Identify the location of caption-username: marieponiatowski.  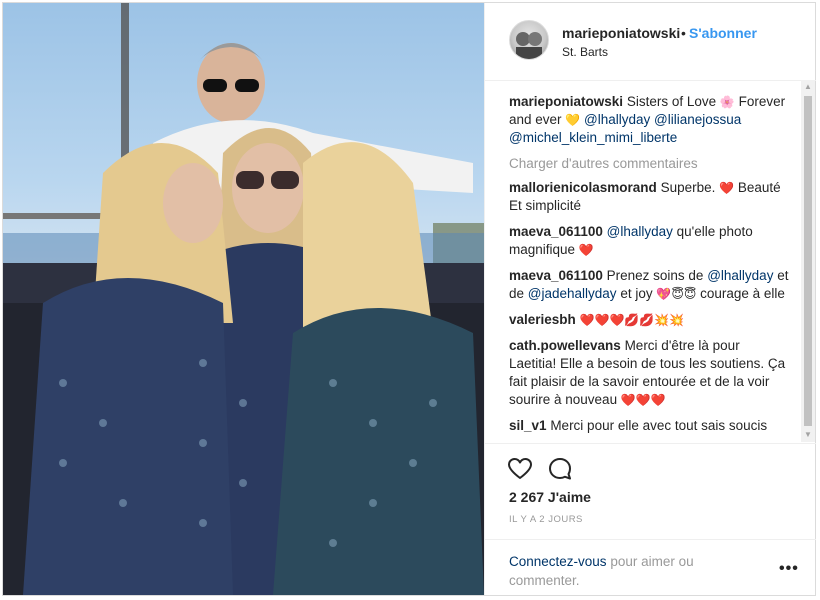
(566, 101).